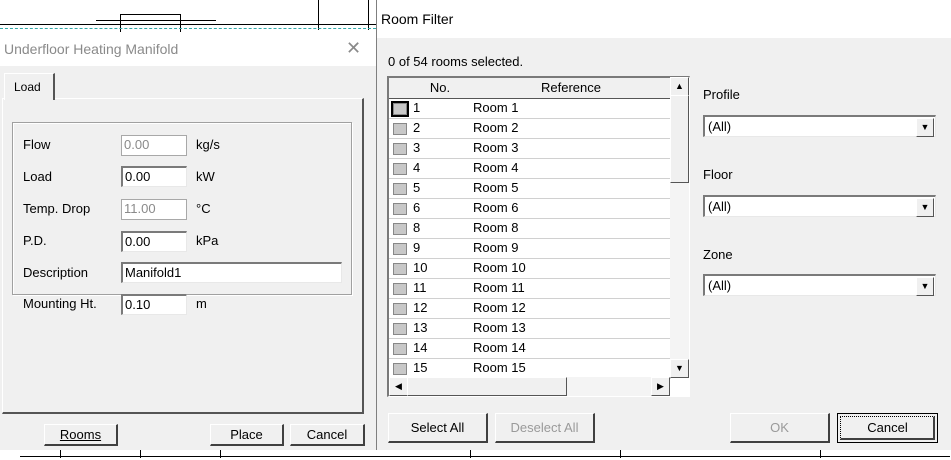  I want to click on load-field: 0.00, so click(154, 176).